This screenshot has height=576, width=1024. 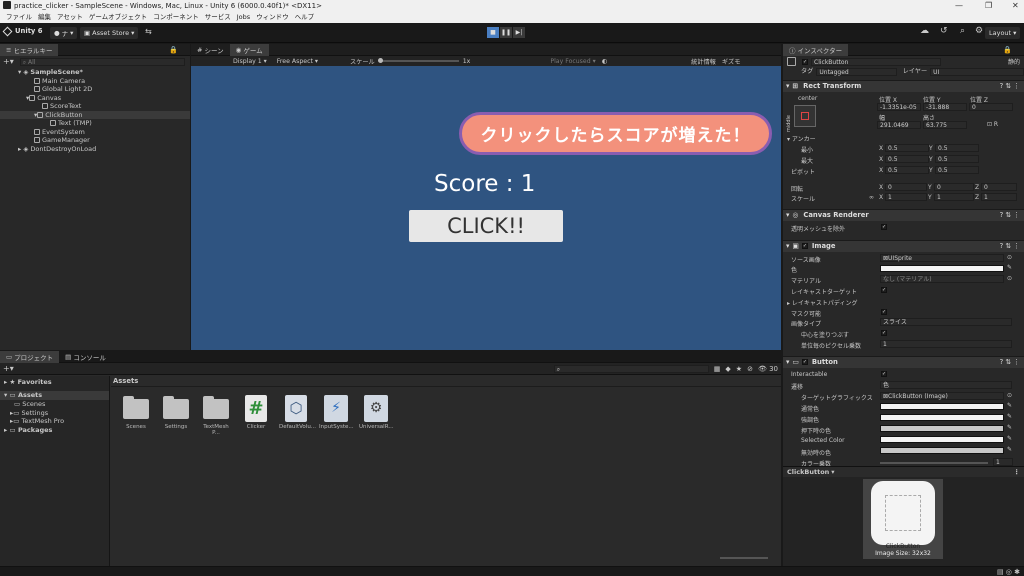 What do you see at coordinates (942, 268) in the screenshot?
I see `color-field` at bounding box center [942, 268].